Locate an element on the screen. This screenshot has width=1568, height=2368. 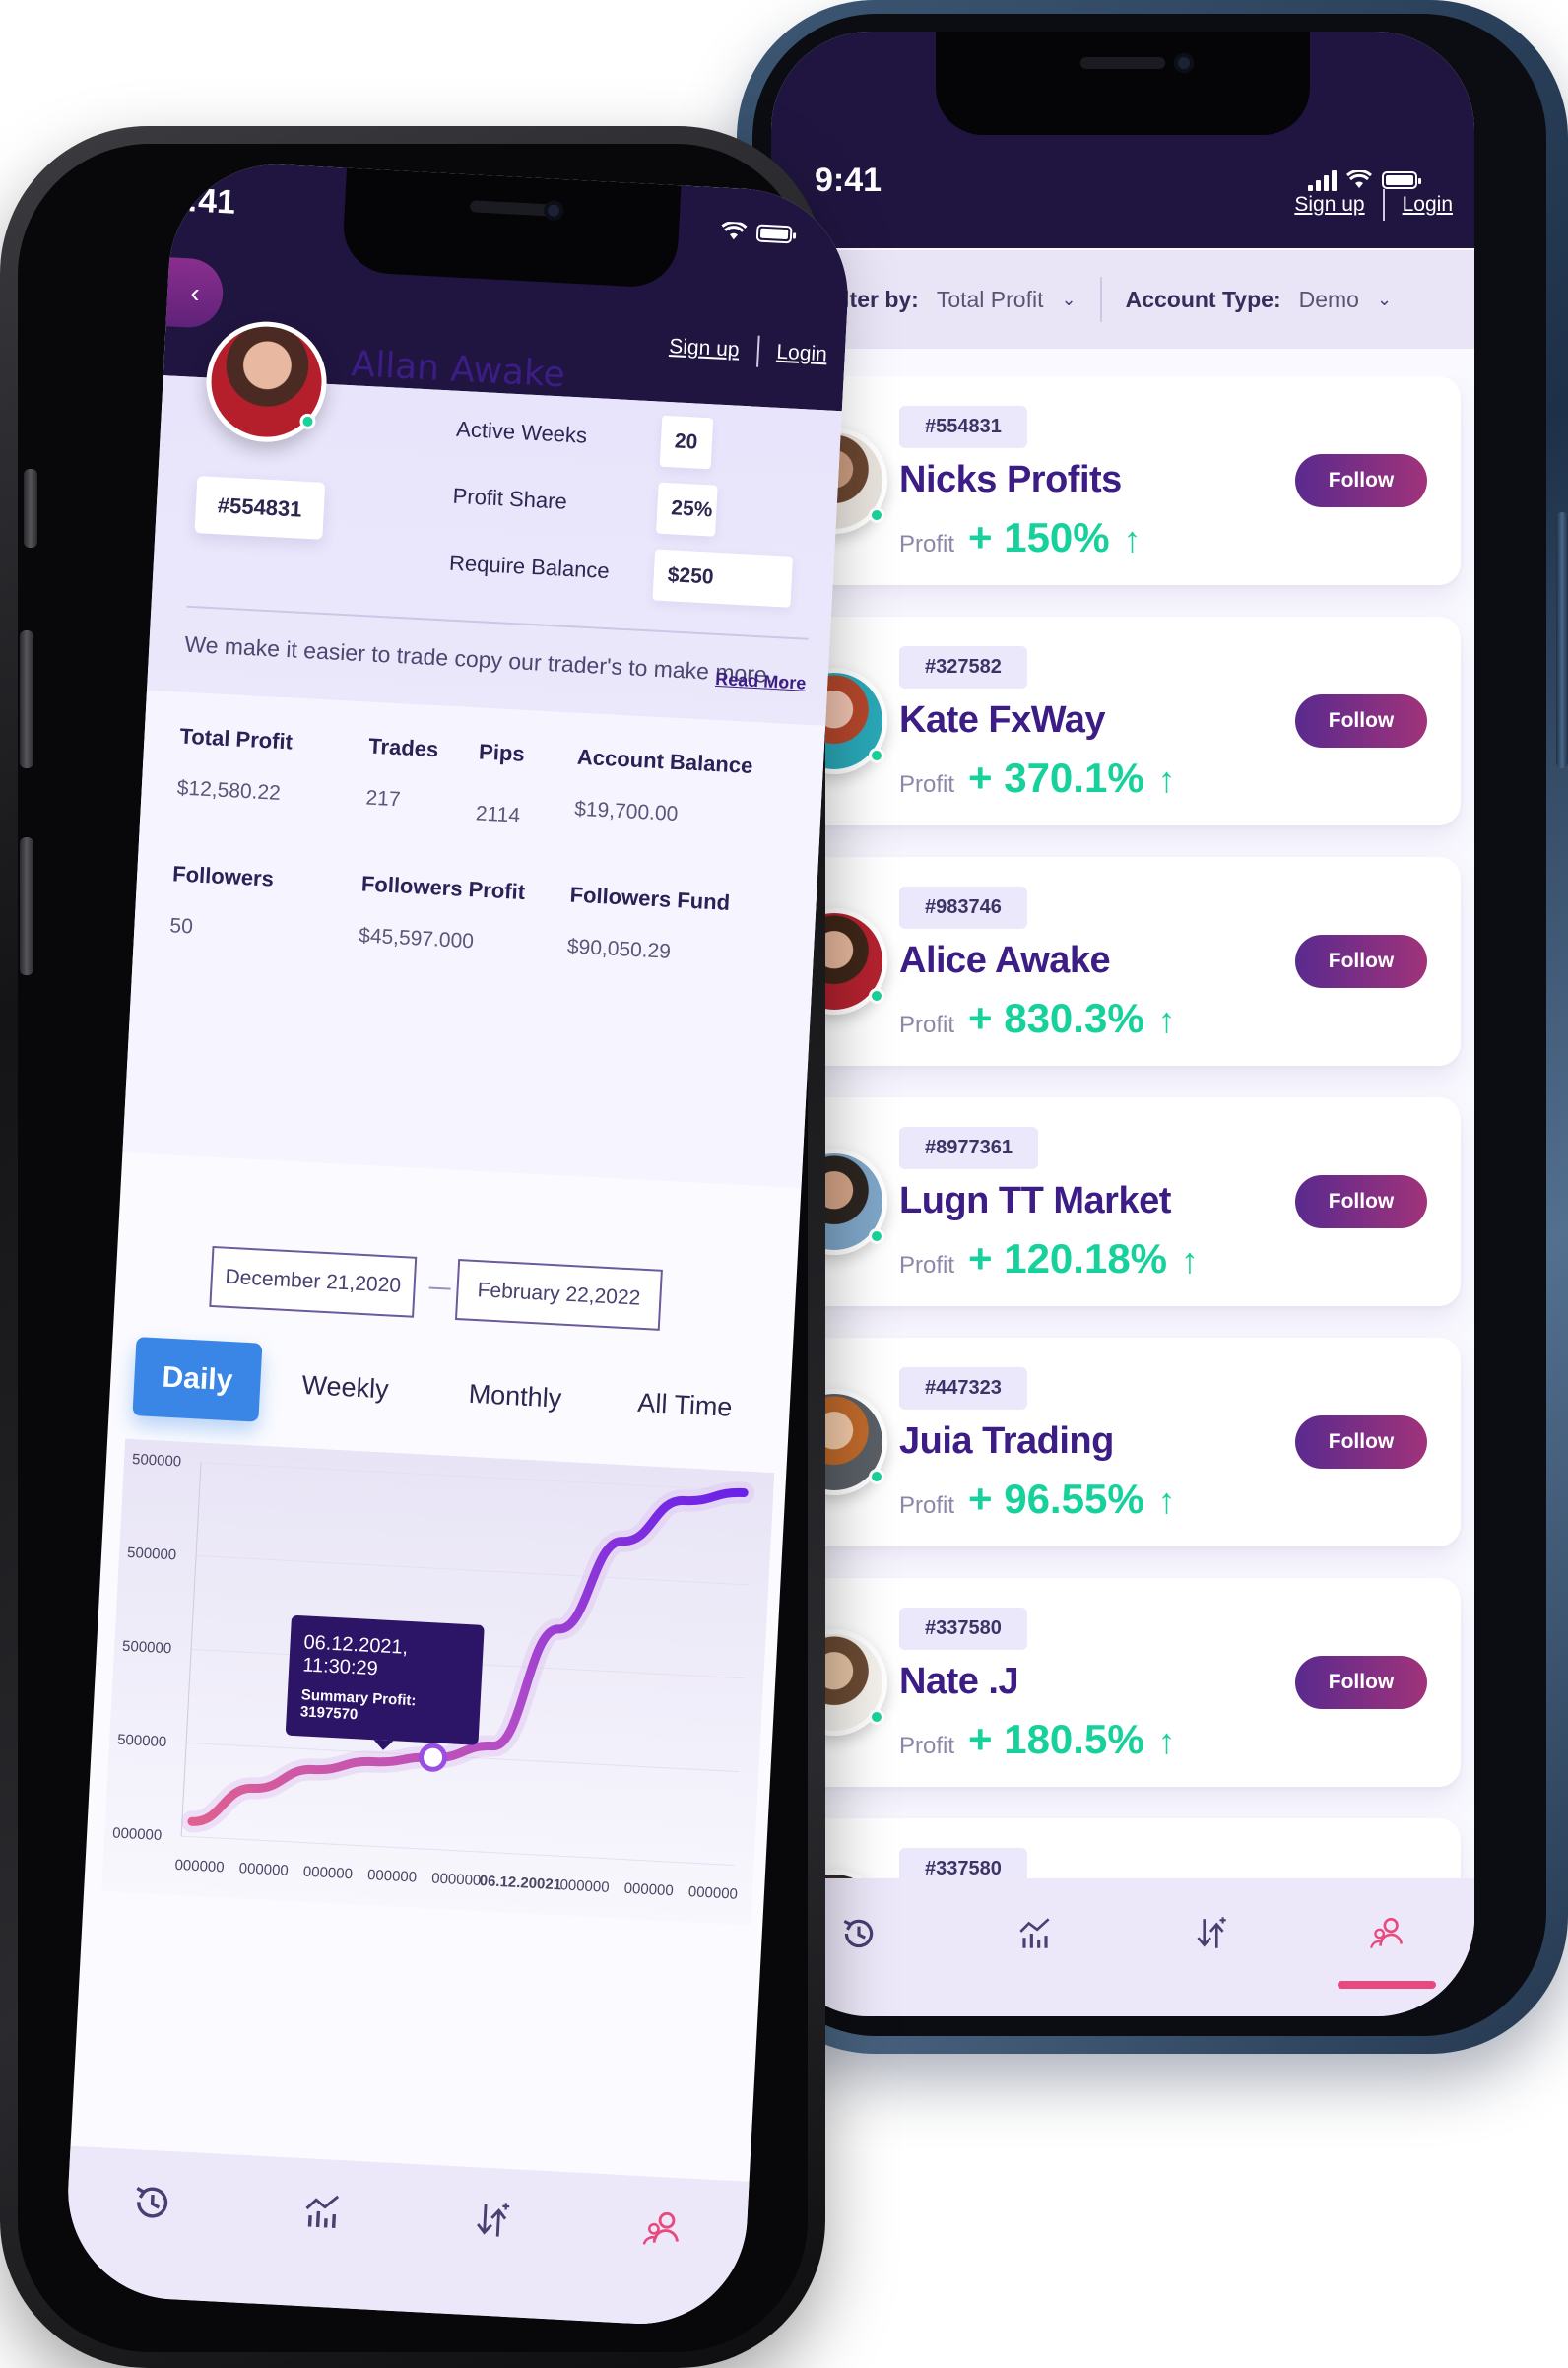
account-type-select: Demo is located at coordinates (1329, 300).